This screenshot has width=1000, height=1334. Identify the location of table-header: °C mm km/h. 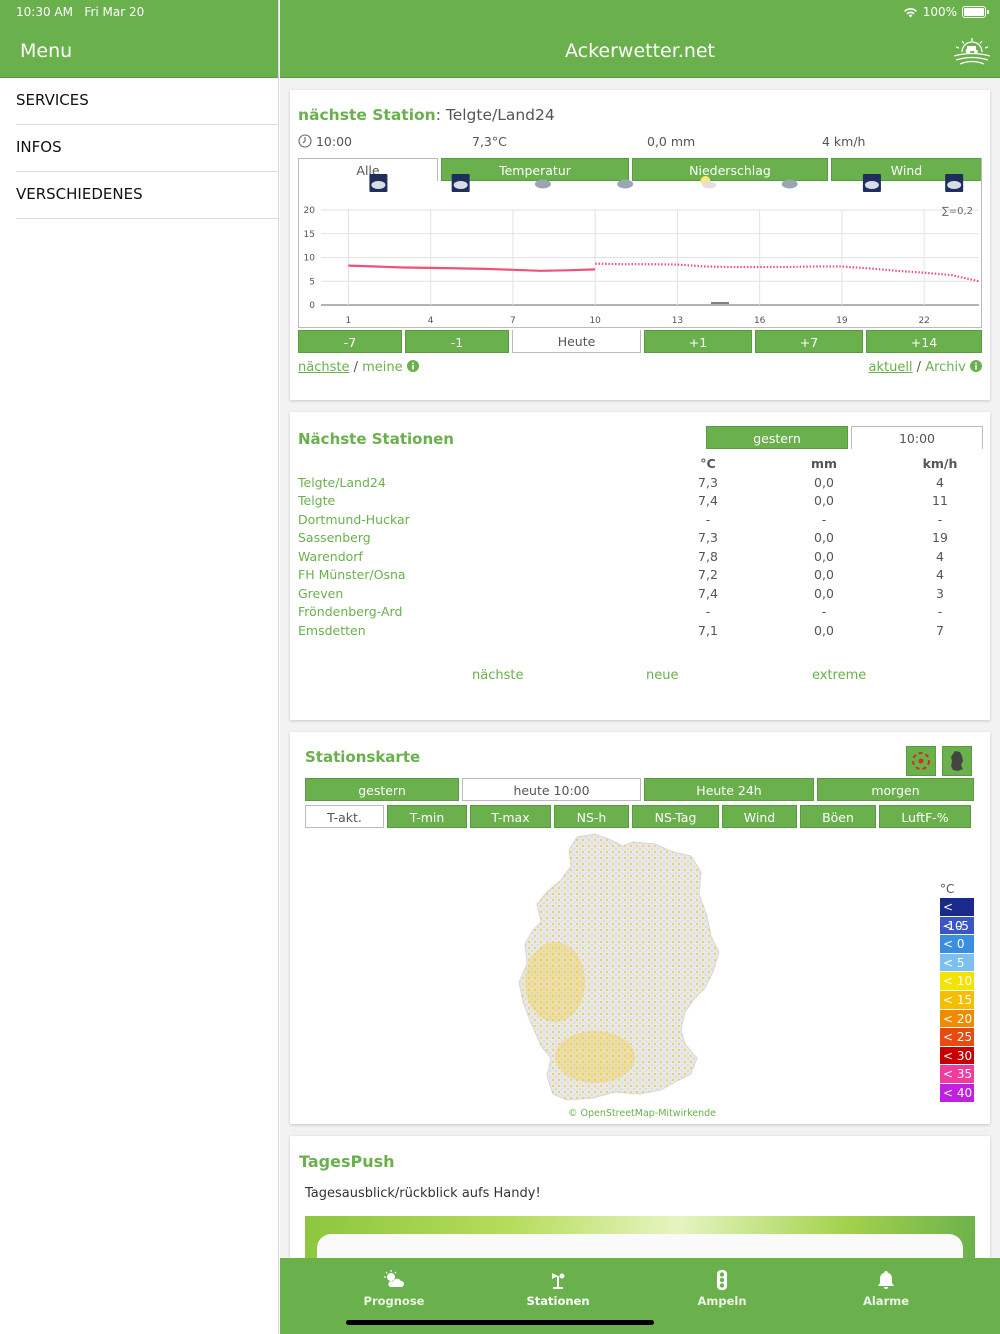
(640, 465).